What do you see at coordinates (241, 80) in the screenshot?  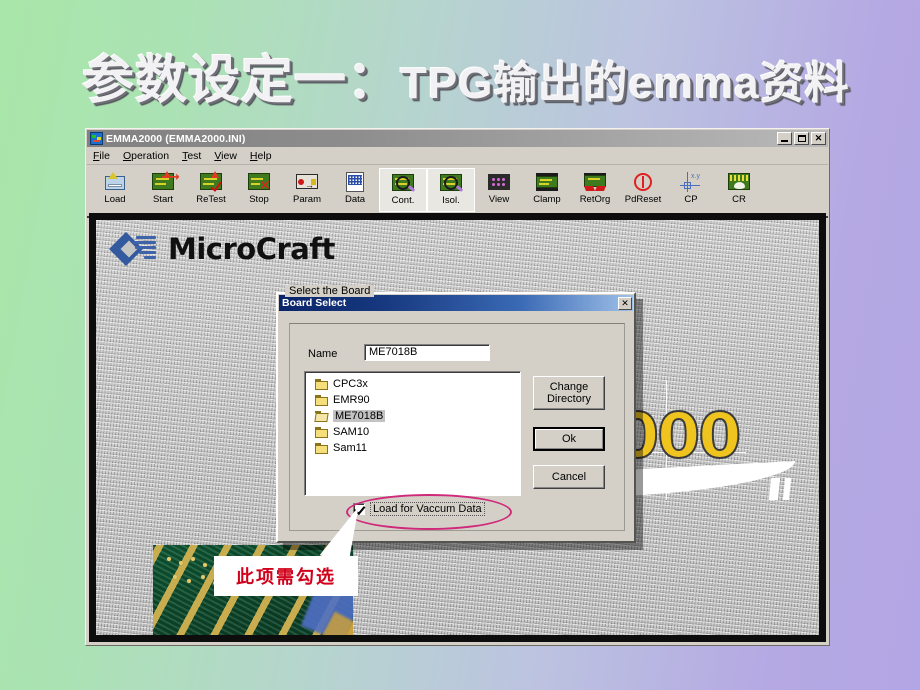 I see `page-title-cn: 参数设定一：` at bounding box center [241, 80].